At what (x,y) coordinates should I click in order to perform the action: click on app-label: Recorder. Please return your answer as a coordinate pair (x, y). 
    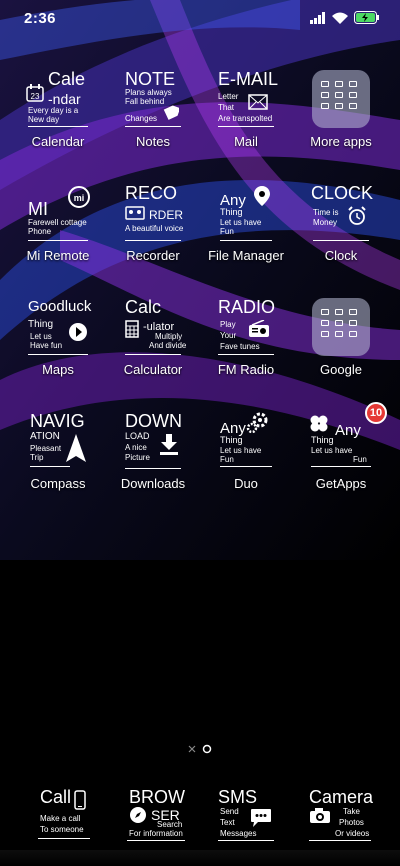
    Looking at the image, I should click on (153, 255).